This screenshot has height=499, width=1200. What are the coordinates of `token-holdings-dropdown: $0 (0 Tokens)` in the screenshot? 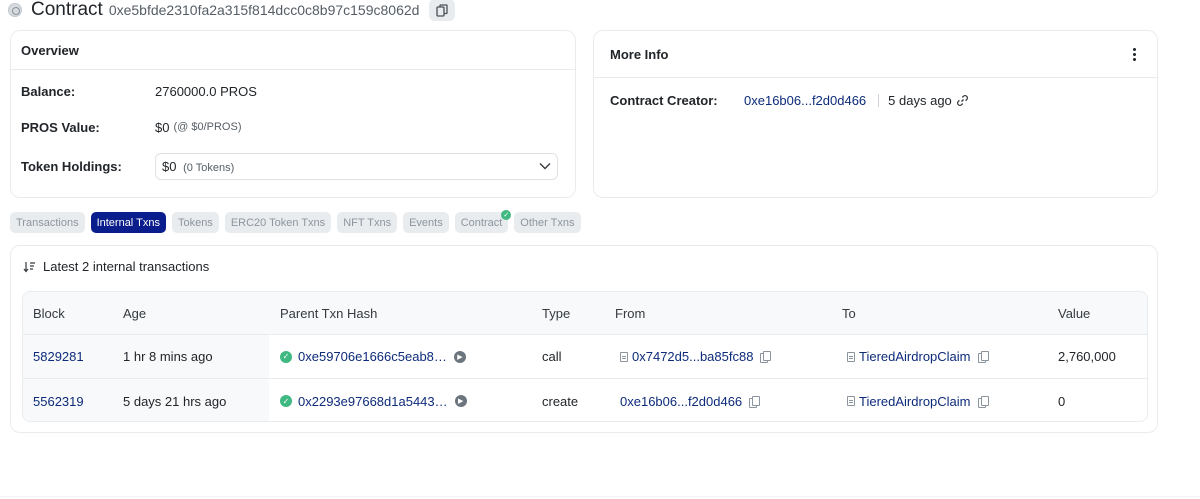 It's located at (356, 166).